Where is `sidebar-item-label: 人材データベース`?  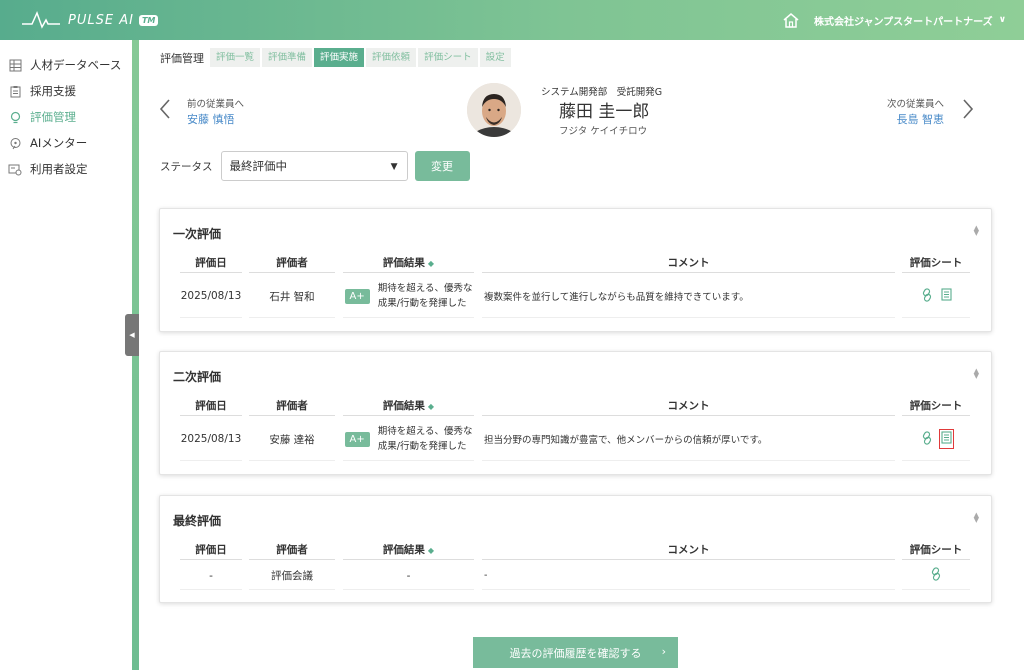
sidebar-item-label: 人材データベース is located at coordinates (76, 65).